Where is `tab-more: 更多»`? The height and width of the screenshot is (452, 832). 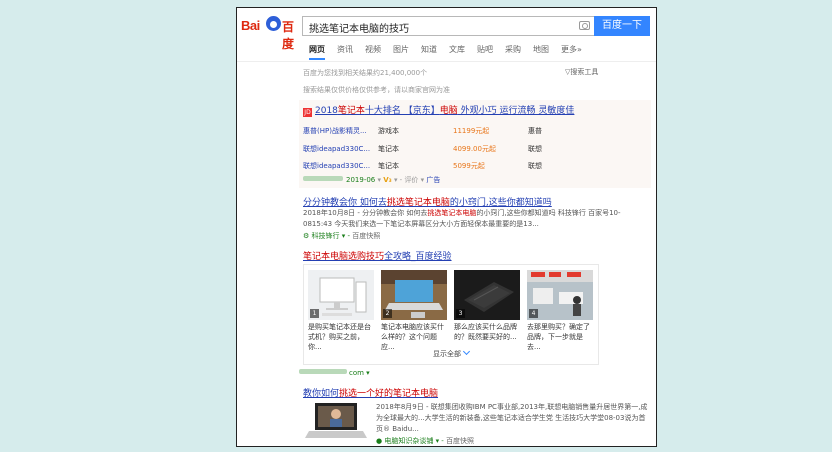
tab-more: 更多» is located at coordinates (571, 52).